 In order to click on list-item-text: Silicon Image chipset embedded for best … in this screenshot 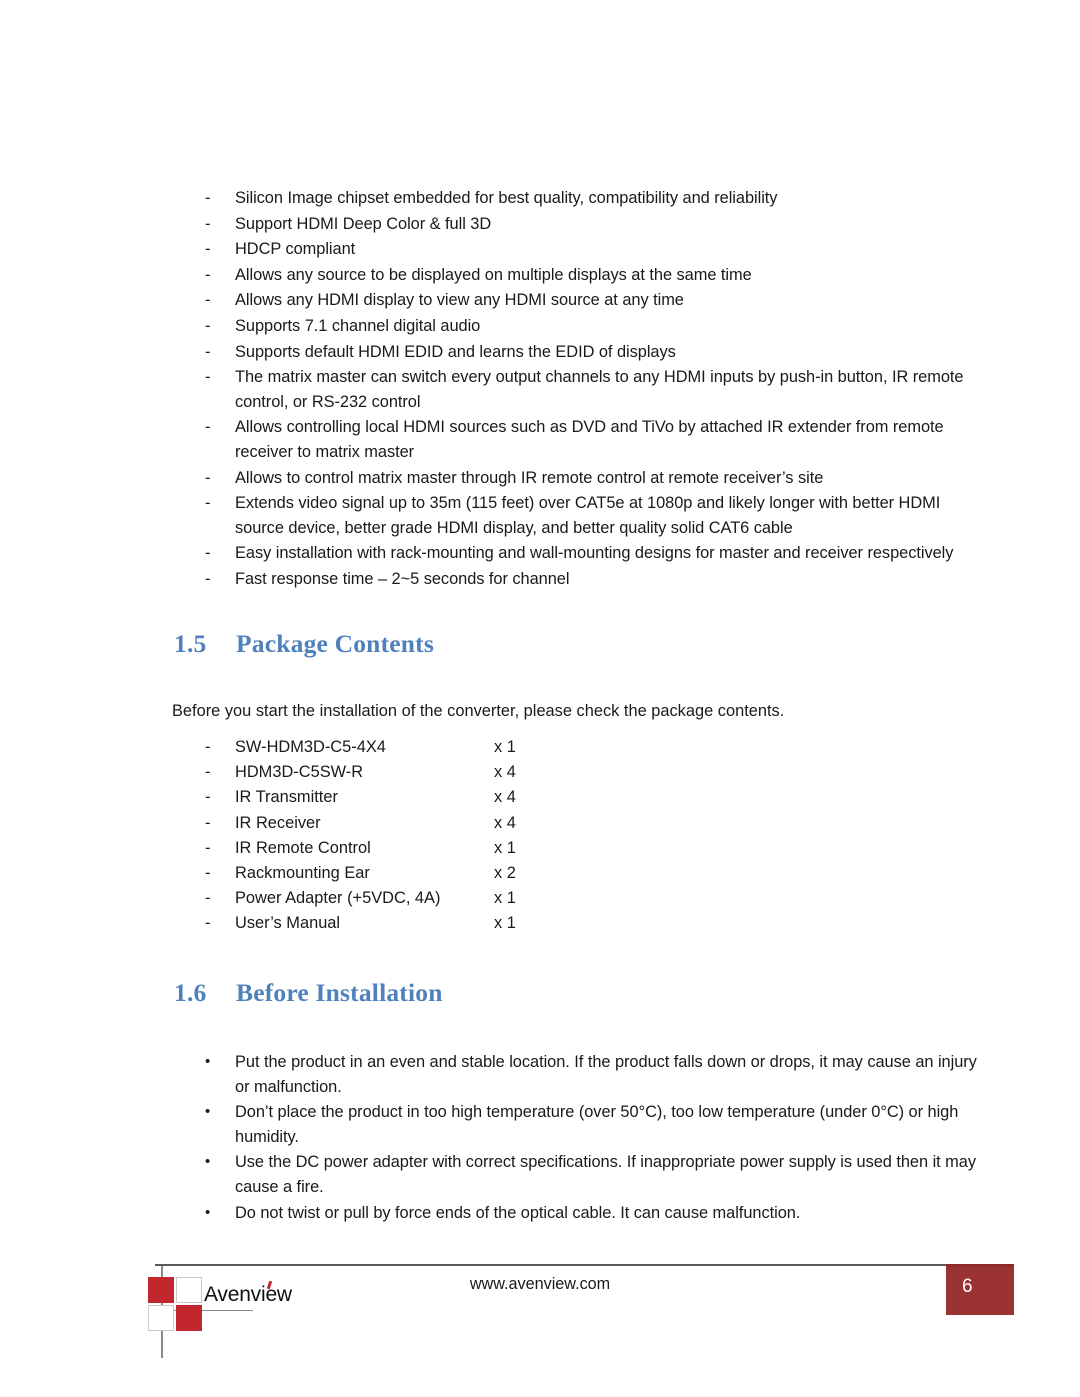, I will do `click(506, 198)`.